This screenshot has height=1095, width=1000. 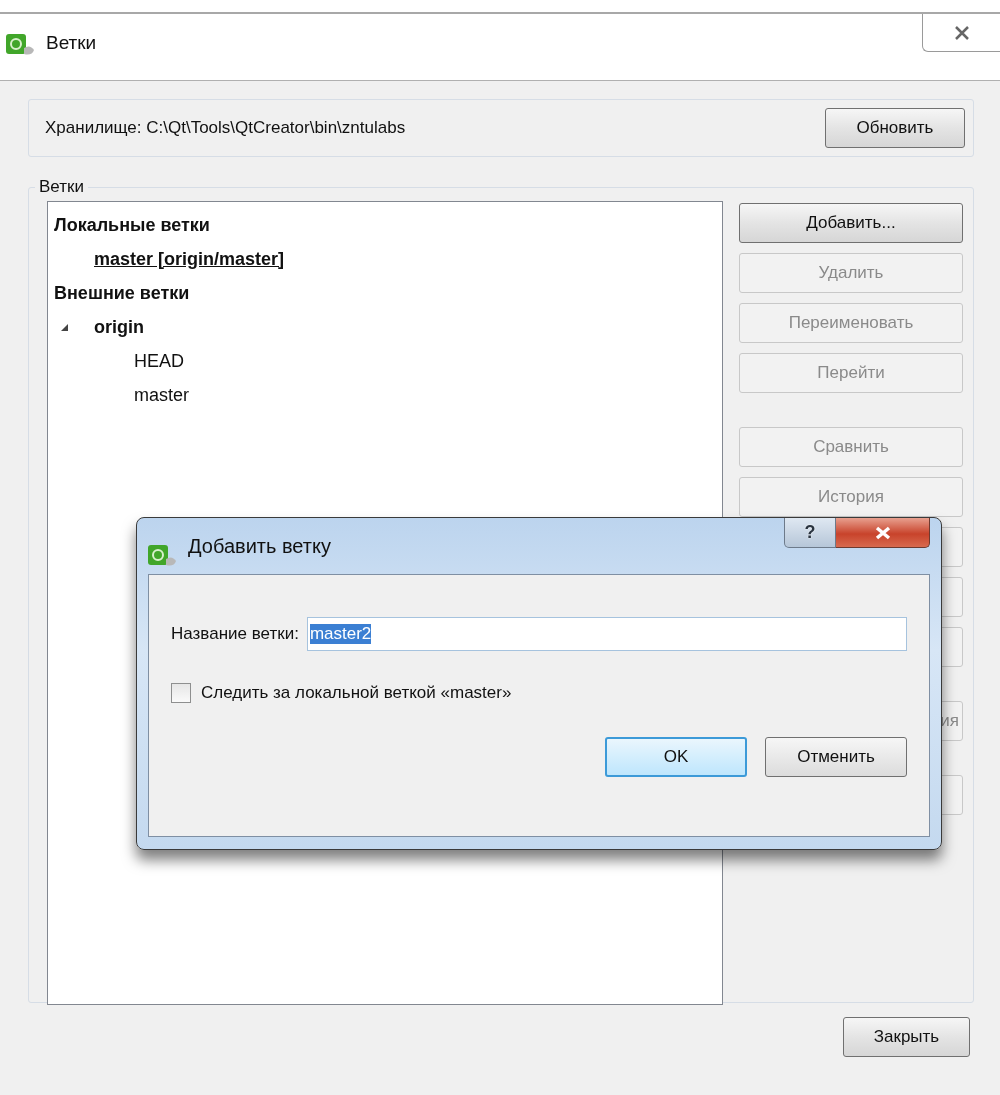 I want to click on refresh-button: Обновить, so click(x=895, y=128).